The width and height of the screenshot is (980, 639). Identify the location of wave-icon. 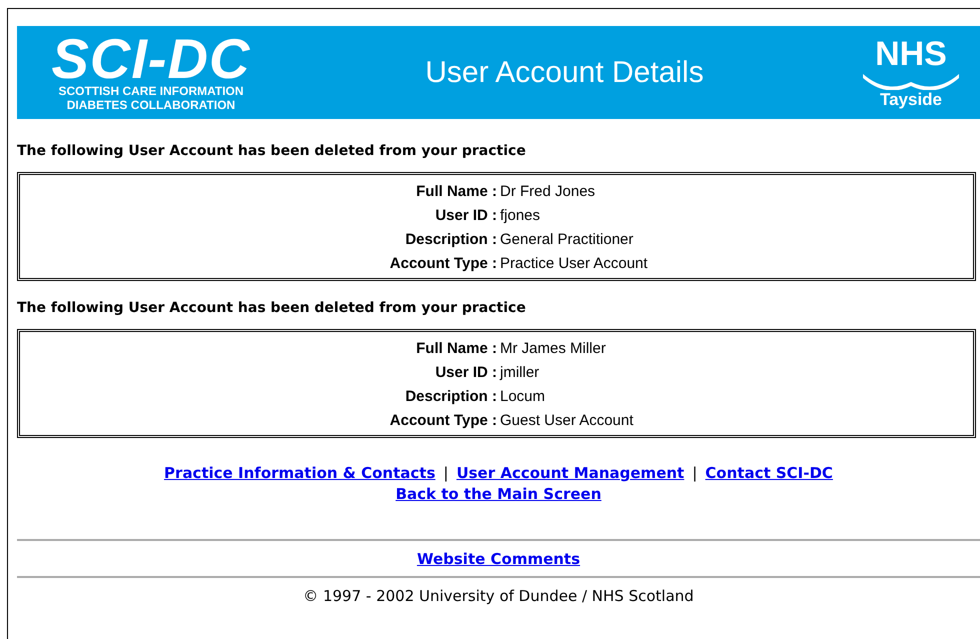
(910, 81).